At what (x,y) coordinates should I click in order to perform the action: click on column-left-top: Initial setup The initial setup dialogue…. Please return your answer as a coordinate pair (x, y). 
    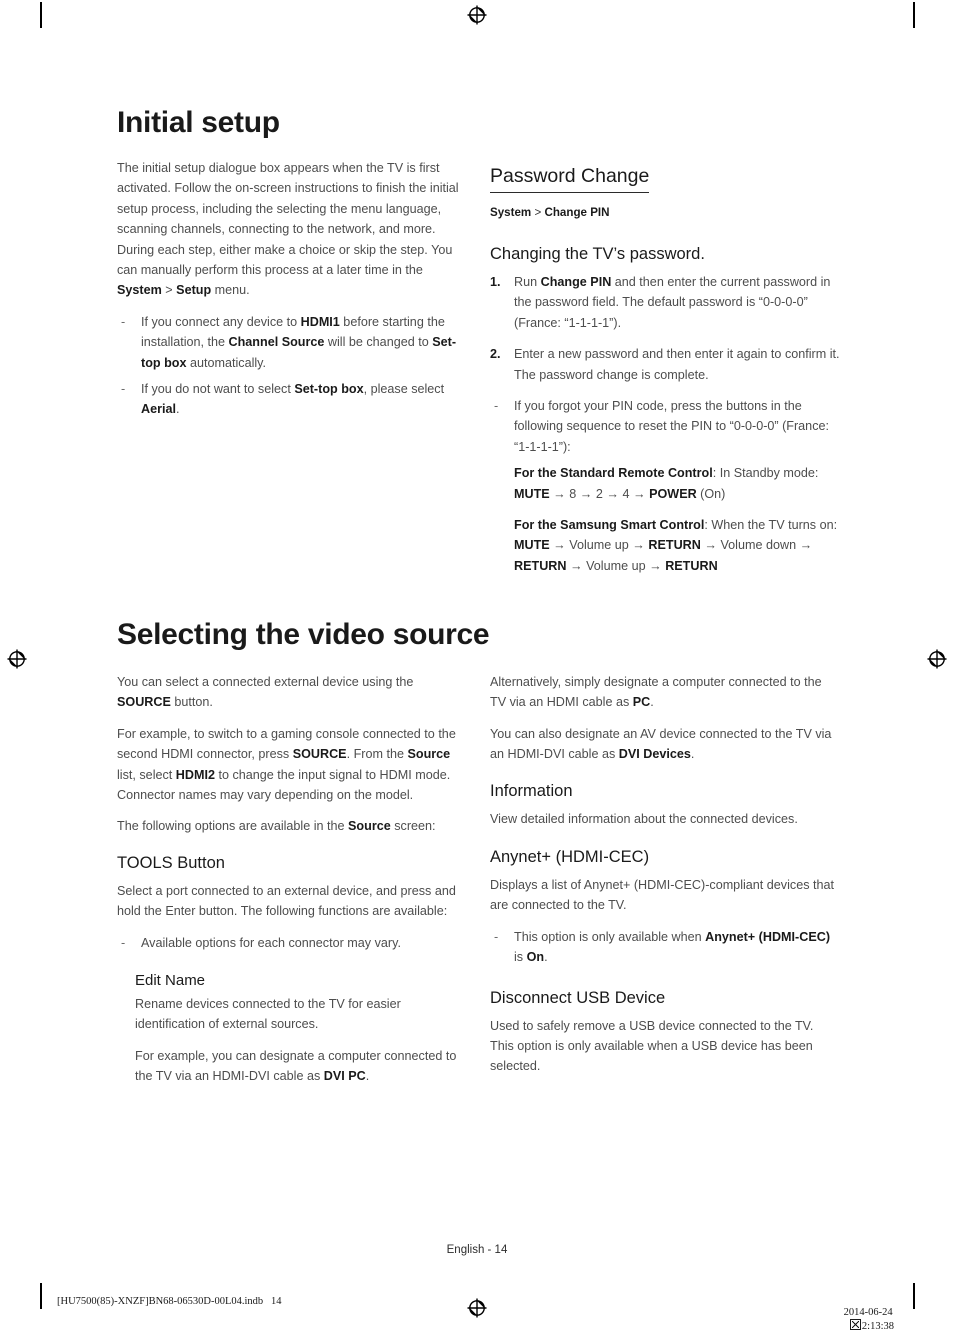
    Looking at the image, I should click on (292, 266).